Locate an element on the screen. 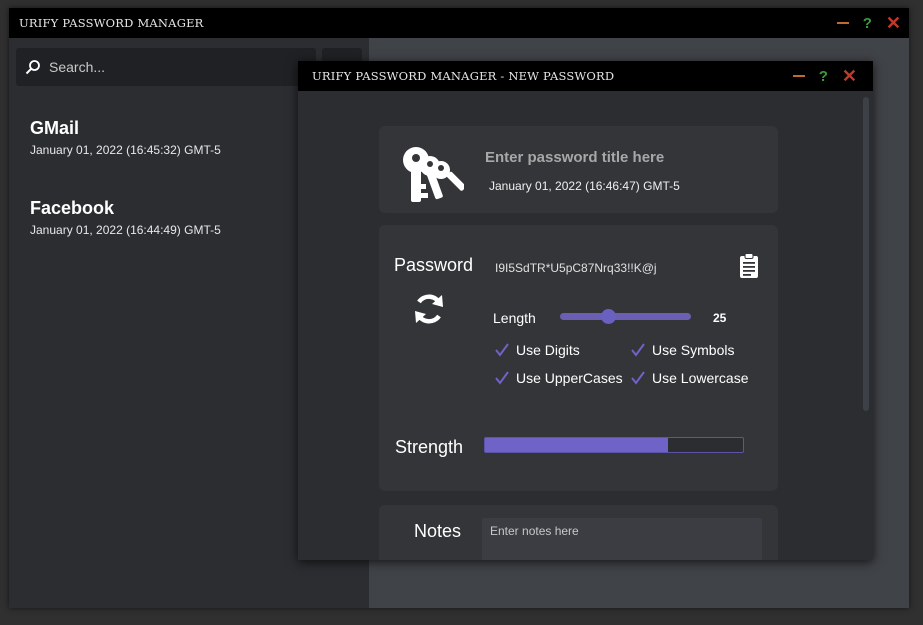 The height and width of the screenshot is (625, 923). refresh-icon is located at coordinates (429, 309).